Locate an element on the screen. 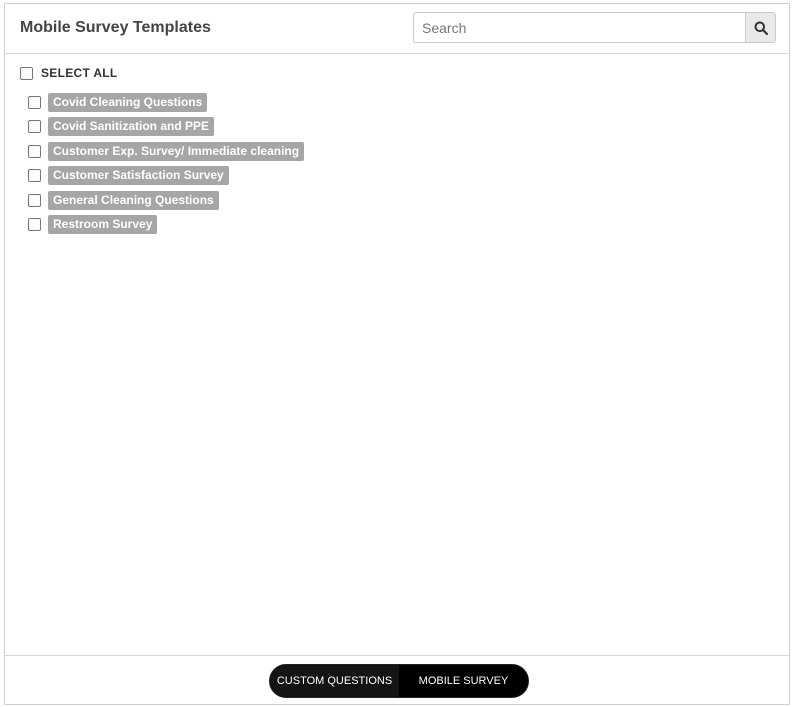 Image resolution: width=793 pixels, height=707 pixels. list-item: Customer Satisfaction Survey is located at coordinates (166, 176).